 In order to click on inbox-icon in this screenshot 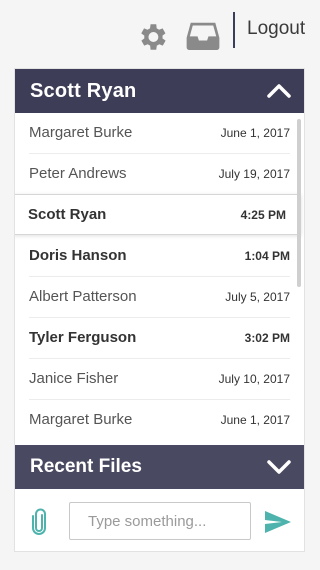, I will do `click(203, 35)`.